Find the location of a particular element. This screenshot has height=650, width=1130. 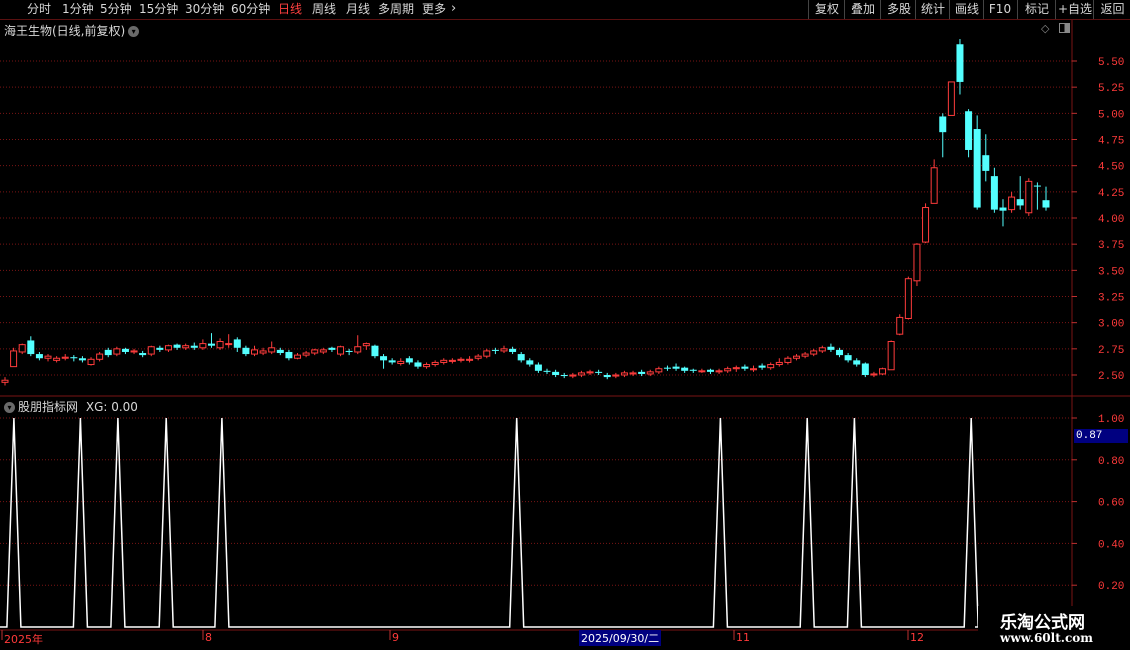

indicator-tick-label: 0.60 is located at coordinates (1111, 504).